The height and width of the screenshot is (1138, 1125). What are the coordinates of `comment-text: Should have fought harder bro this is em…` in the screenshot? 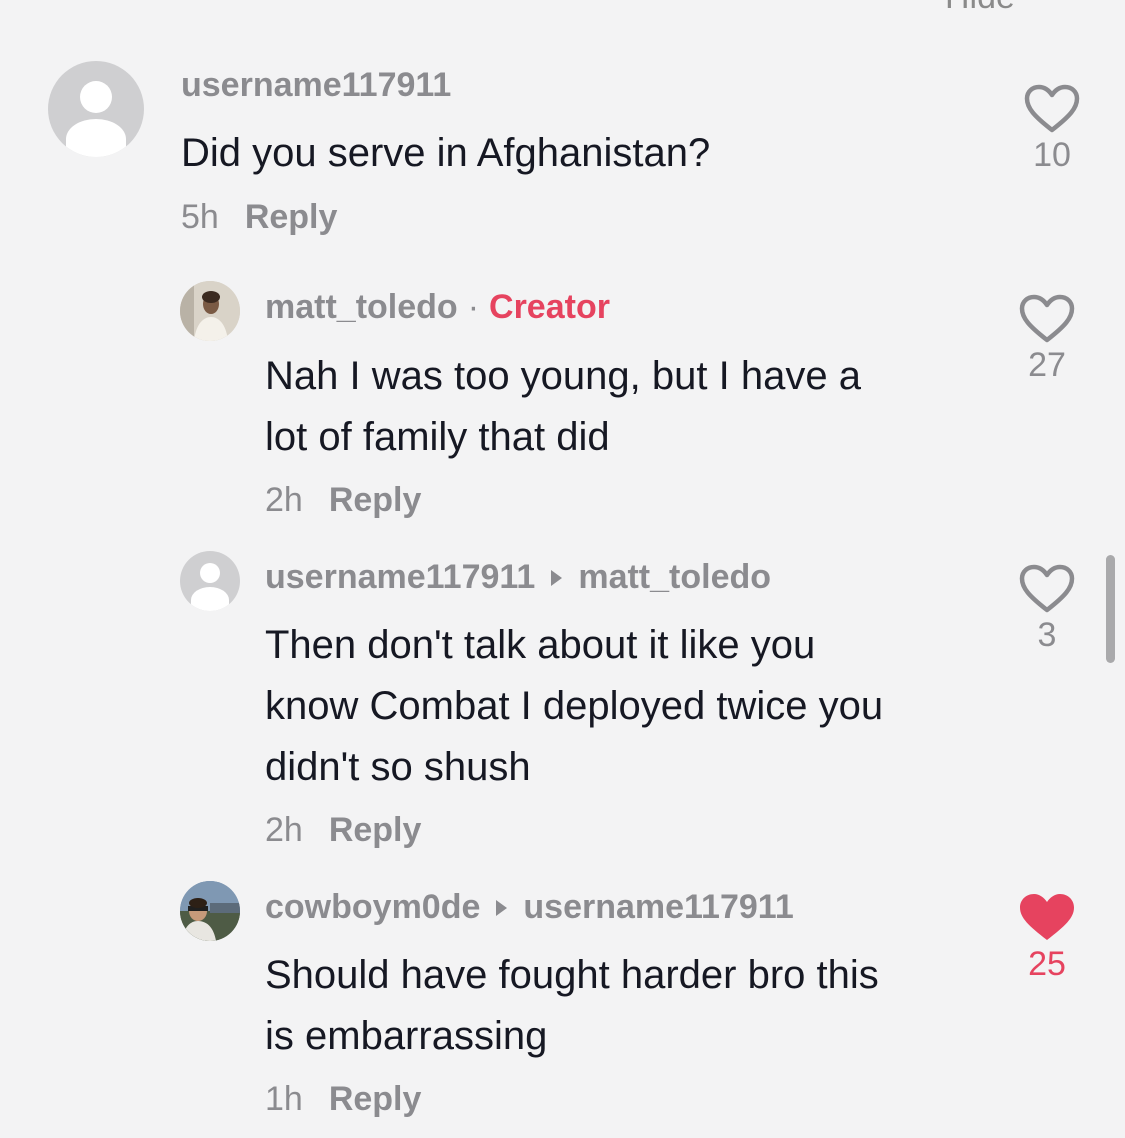 It's located at (572, 1006).